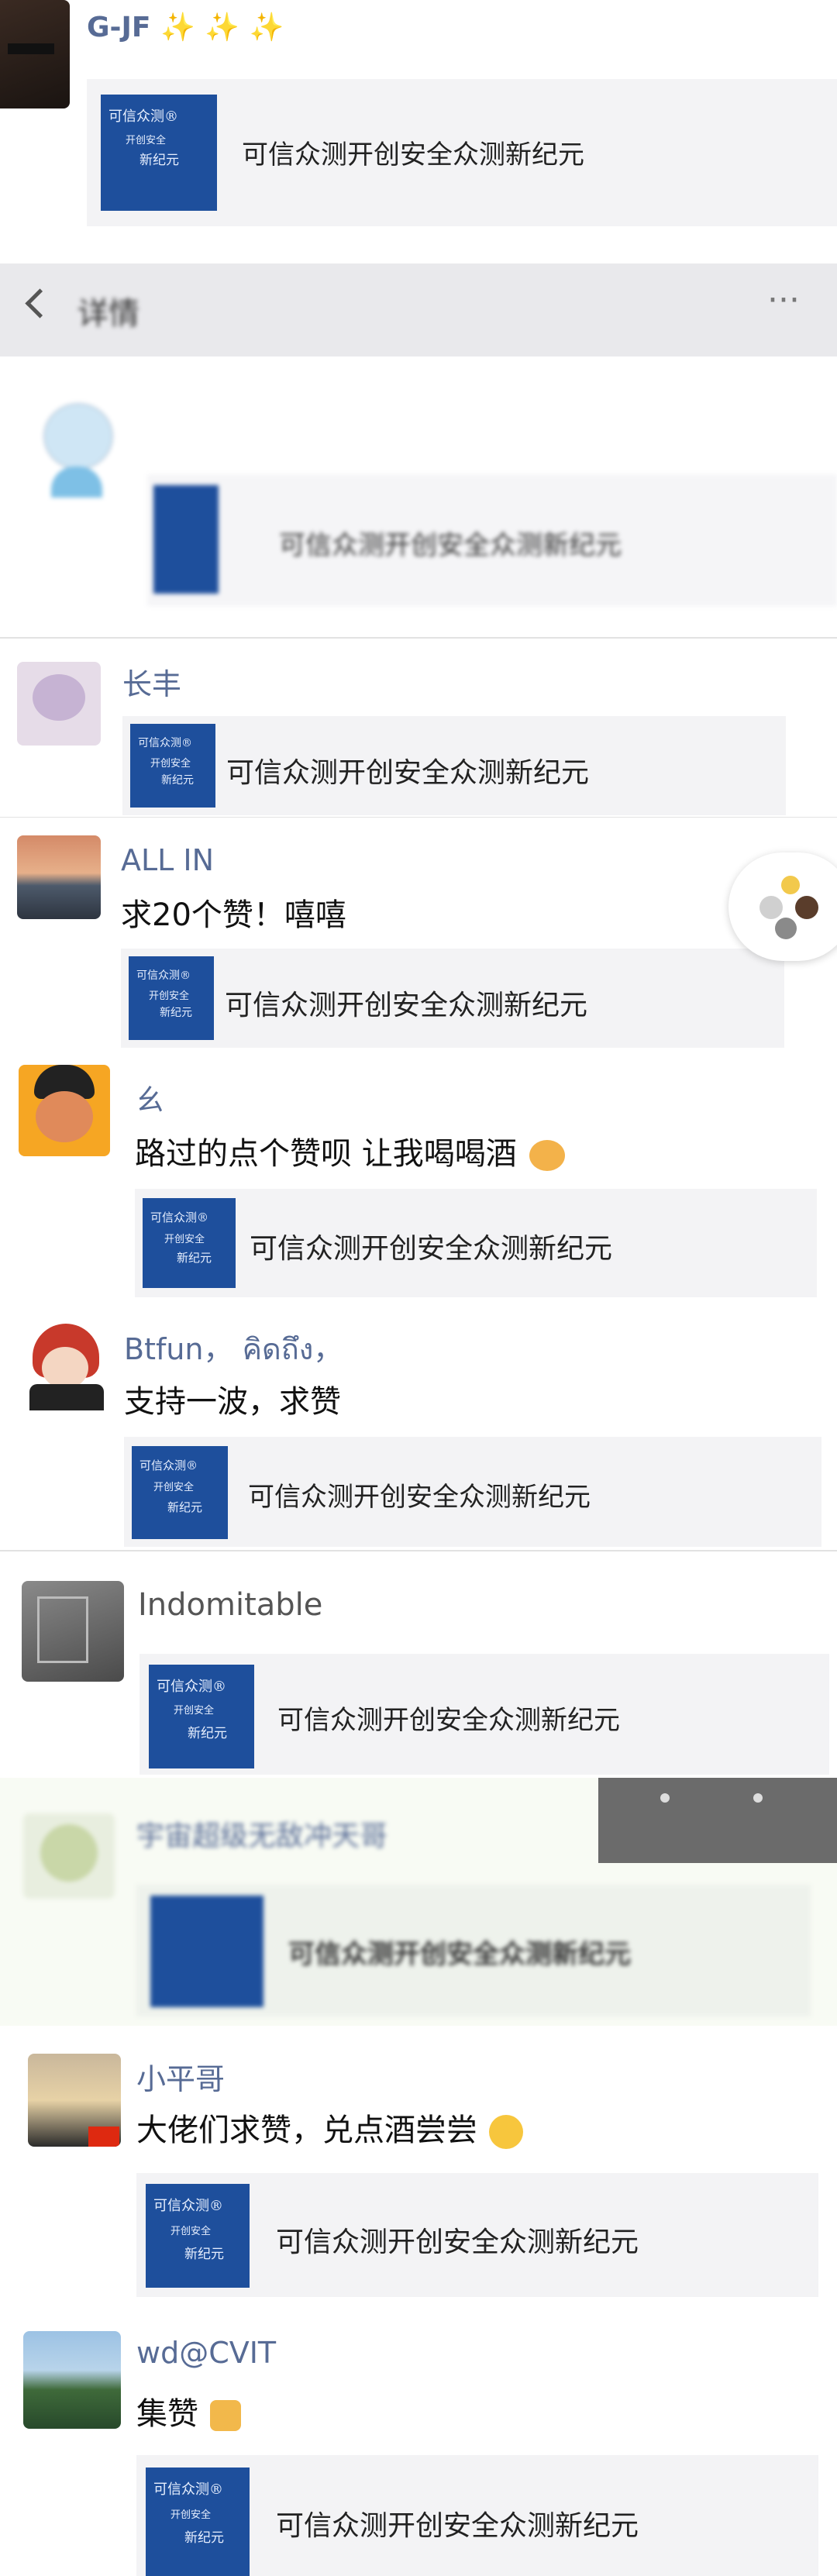 The height and width of the screenshot is (2576, 837). What do you see at coordinates (233, 915) in the screenshot?
I see `post-text: 求20个赞！嘻嘻` at bounding box center [233, 915].